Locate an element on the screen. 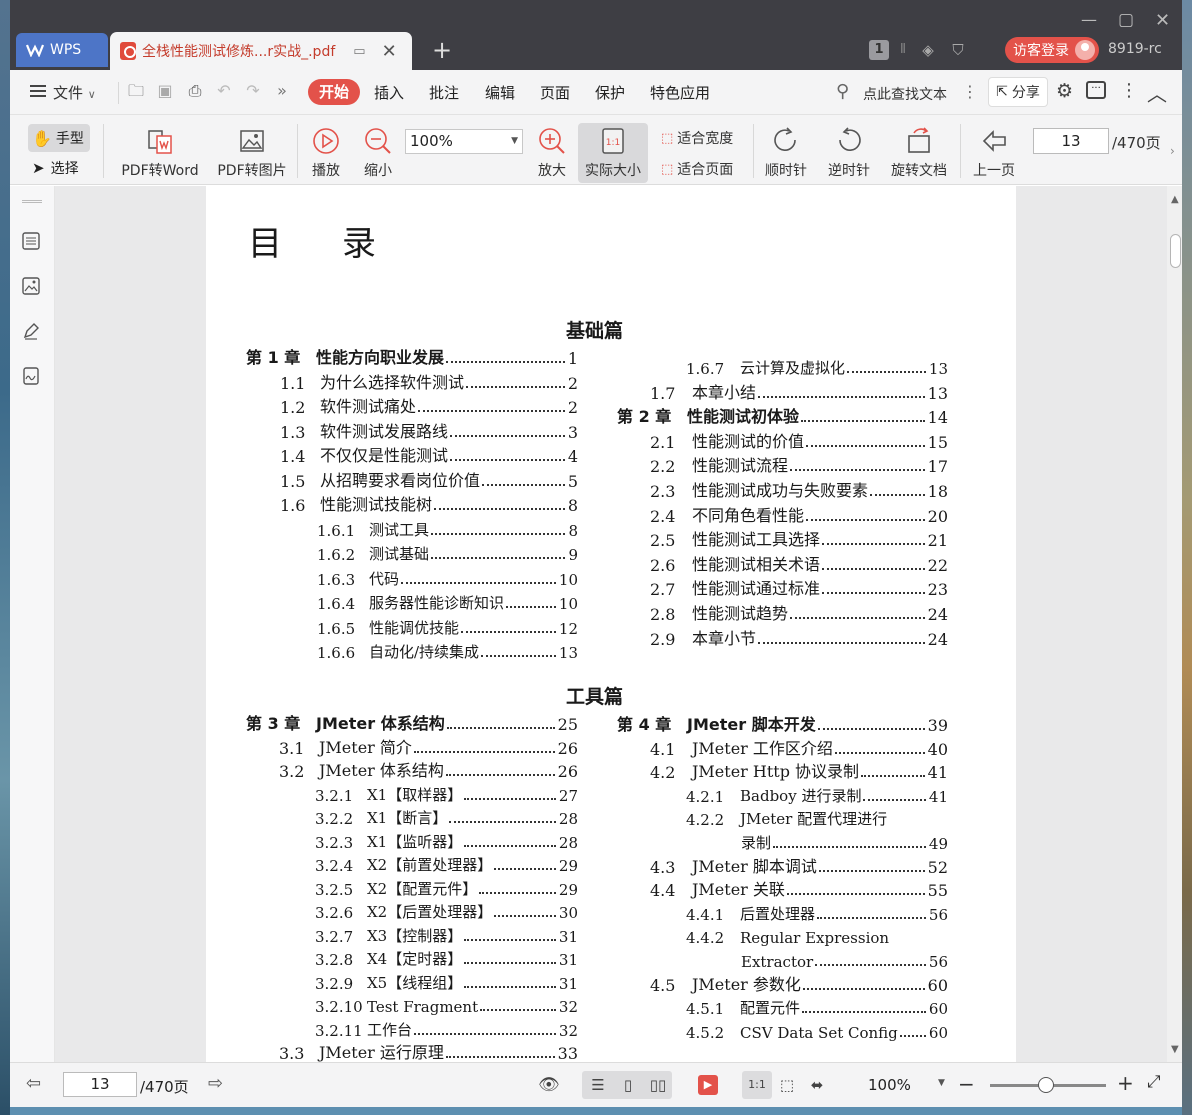 This screenshot has width=1192, height=1115. wps-home-tab: WPS is located at coordinates (62, 50).